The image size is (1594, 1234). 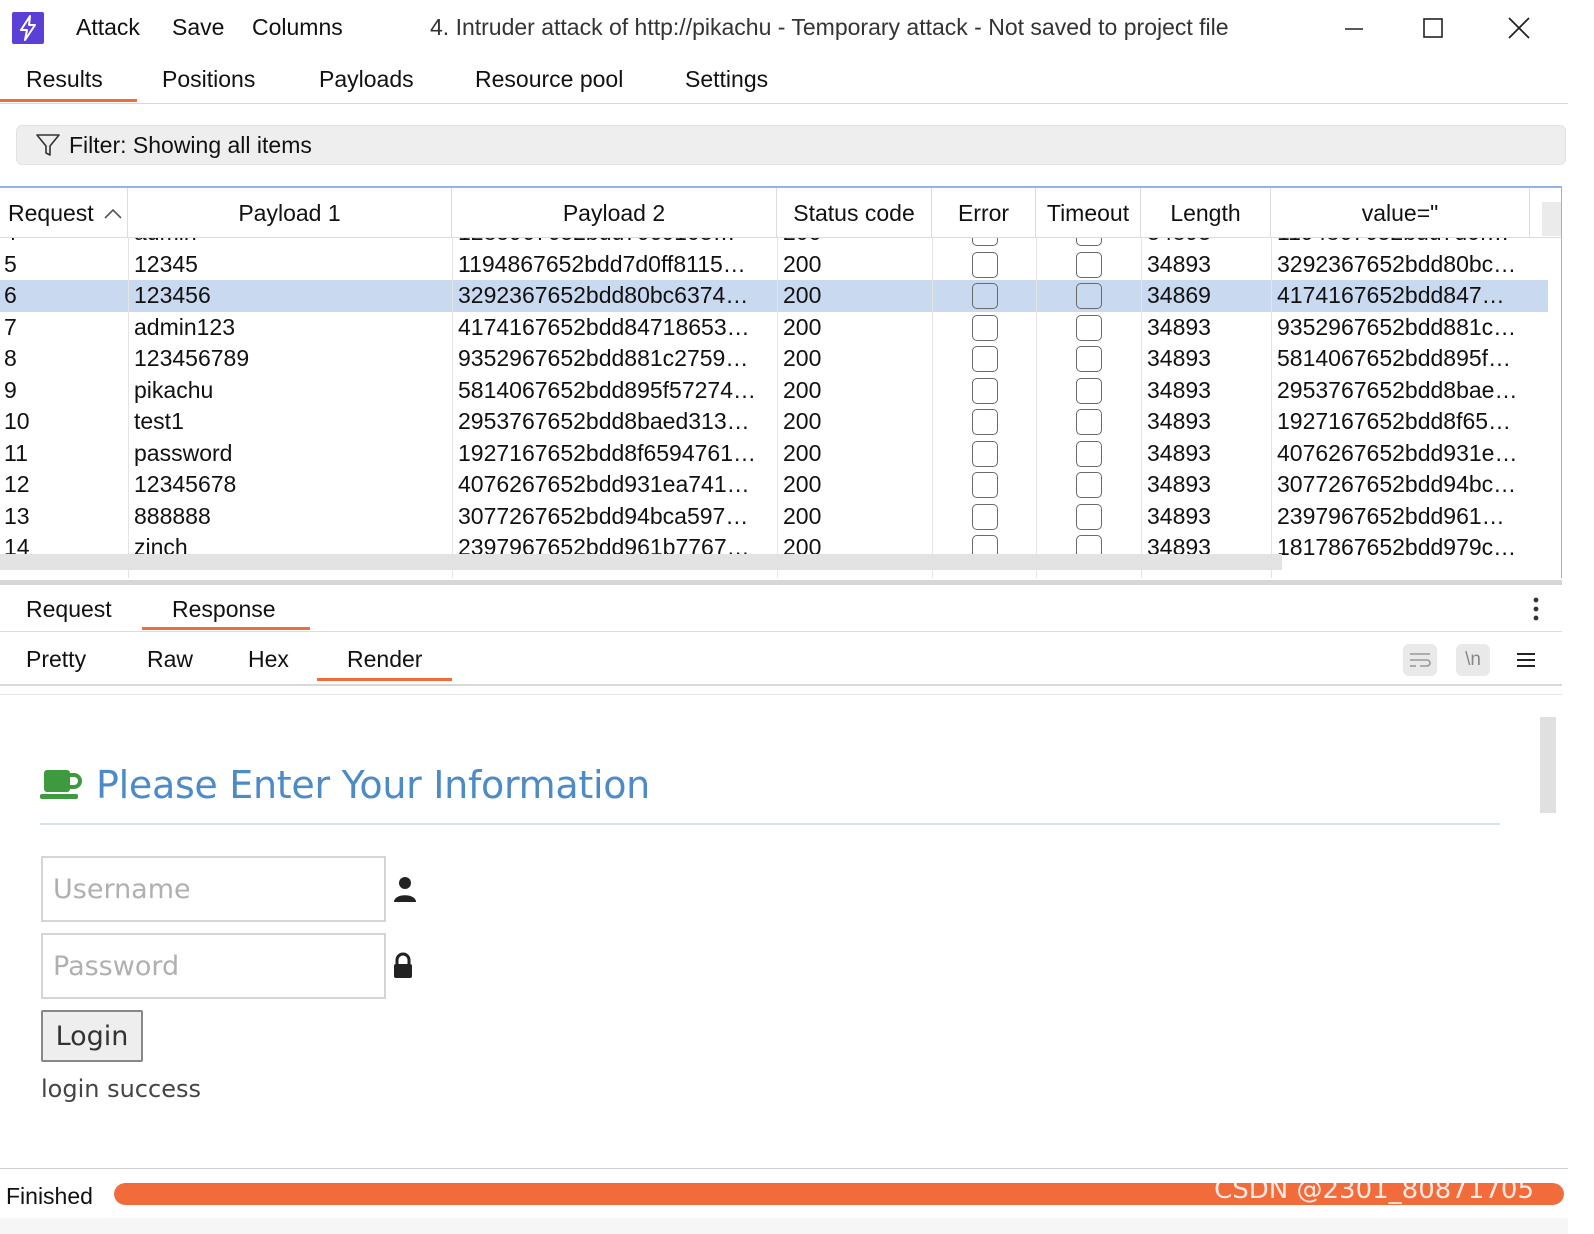 I want to click on tab-positions: Positions, so click(x=208, y=85).